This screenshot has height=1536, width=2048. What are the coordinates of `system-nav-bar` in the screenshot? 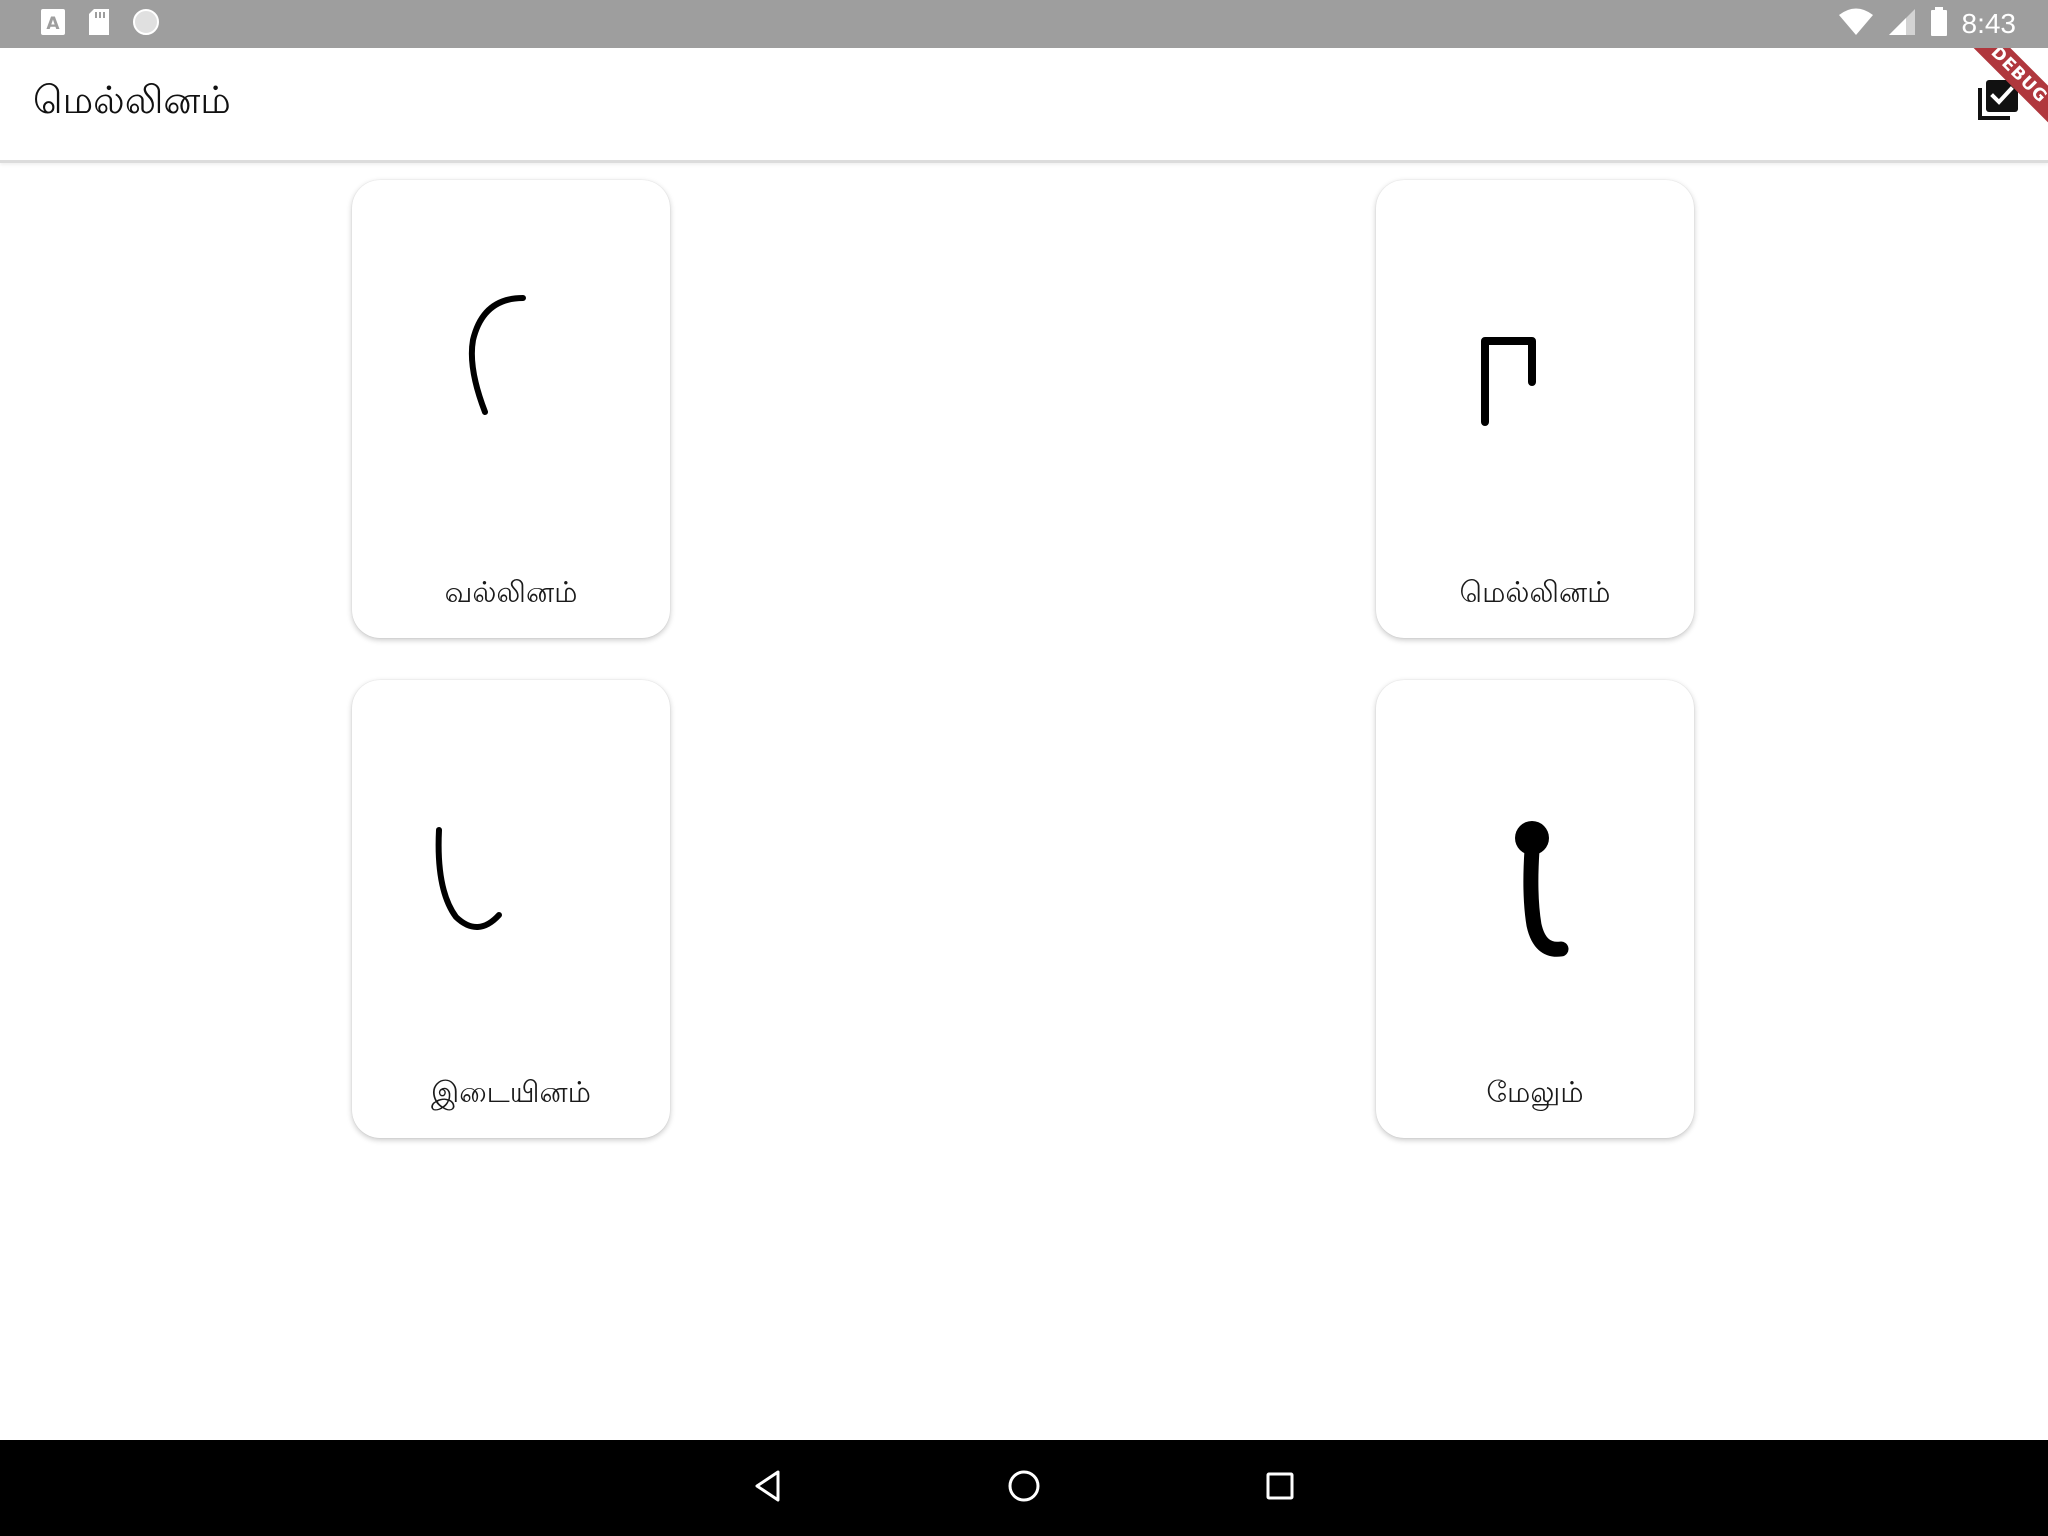 It's located at (1024, 1488).